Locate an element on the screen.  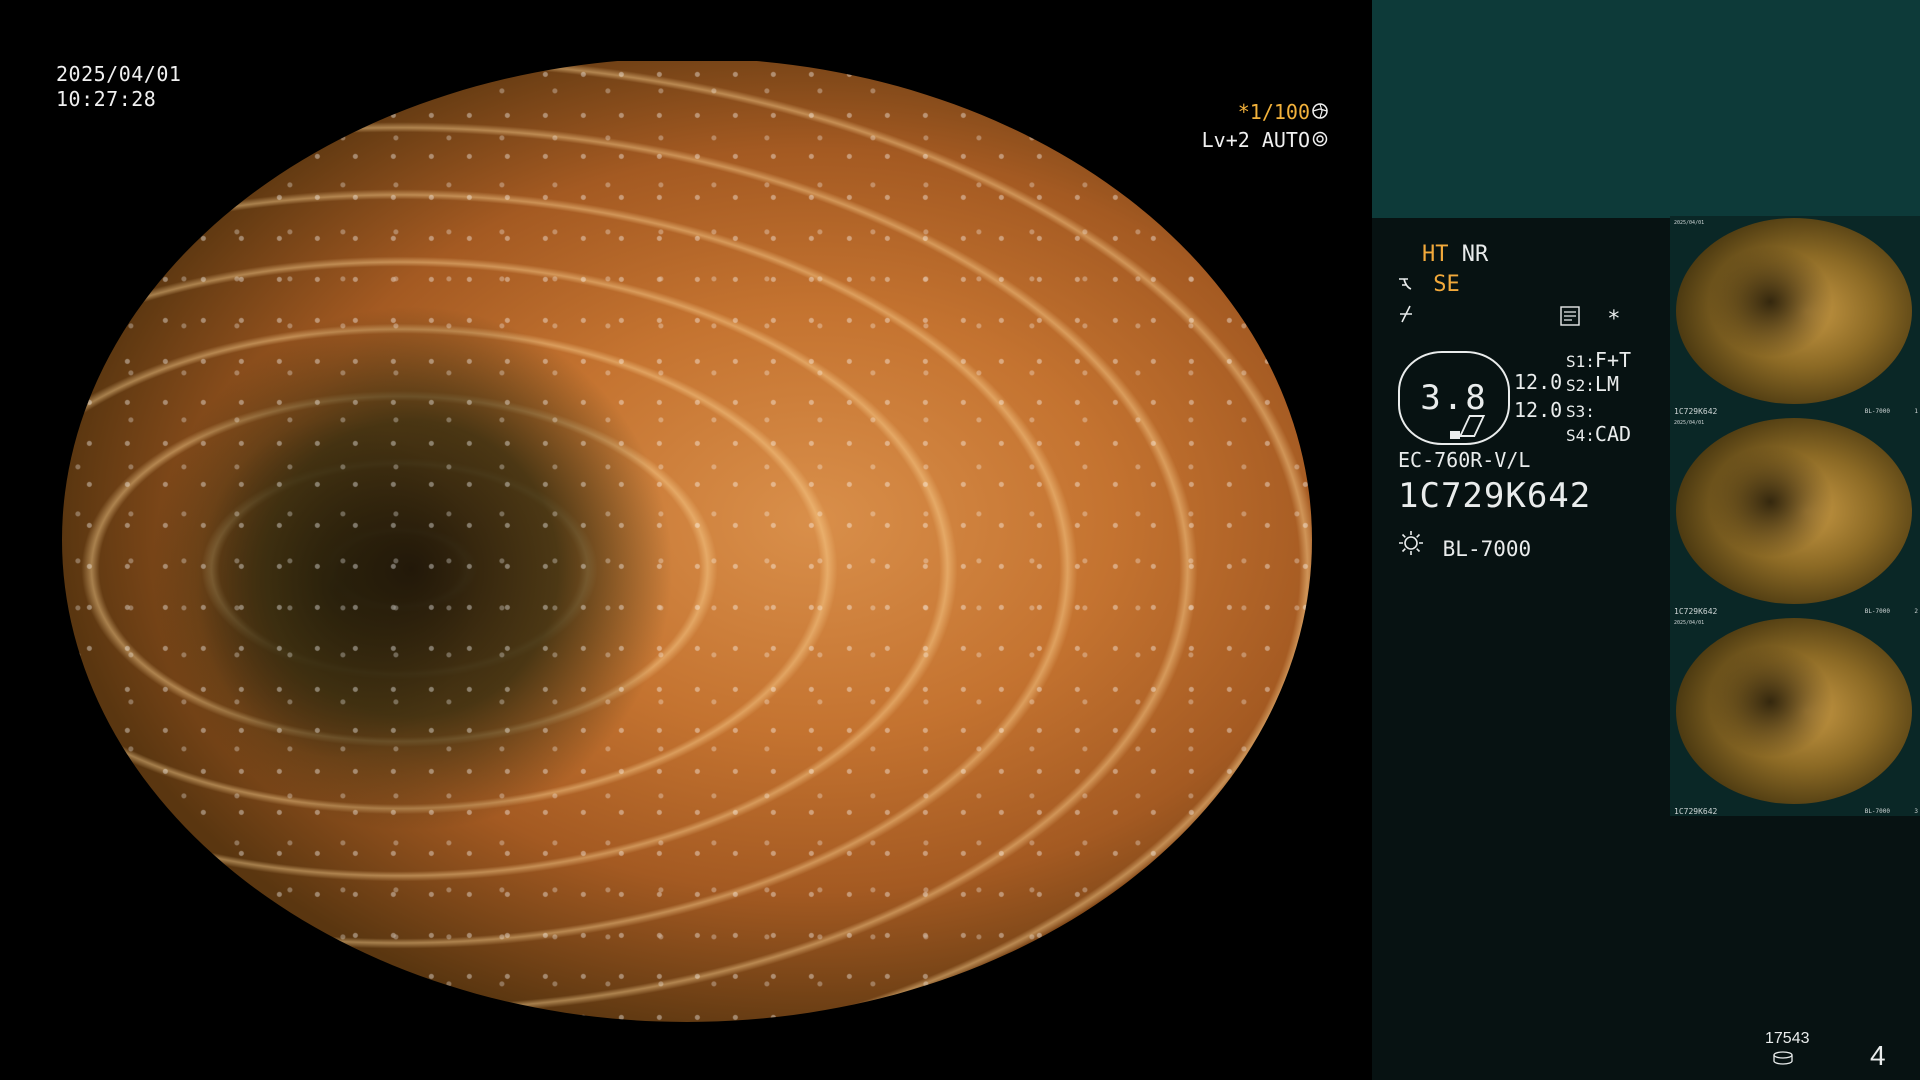
gauge-pointer-icon is located at coordinates (1472, 426).